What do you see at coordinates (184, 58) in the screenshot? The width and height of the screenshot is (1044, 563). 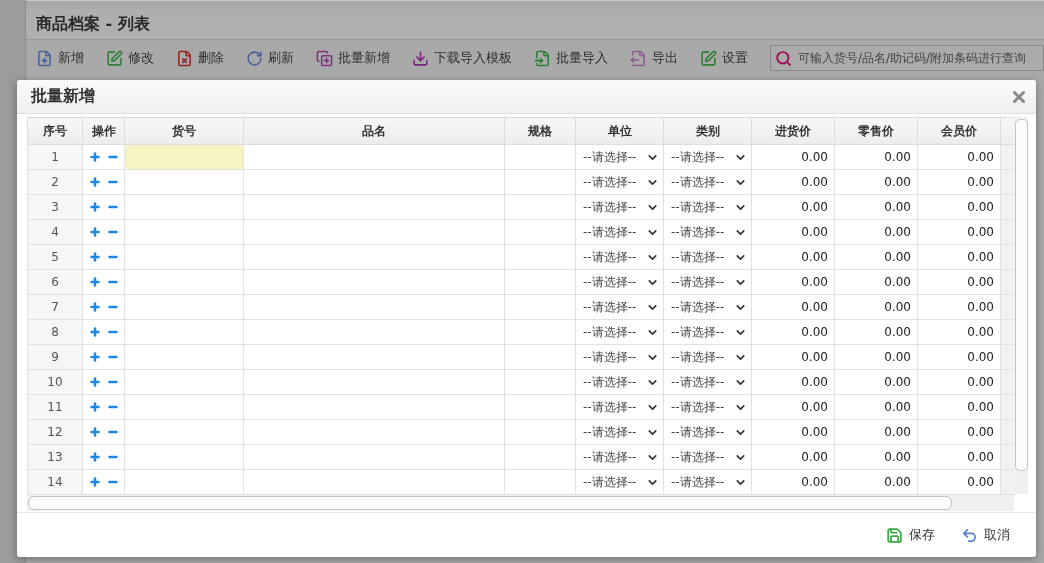 I see `delete-file-icon` at bounding box center [184, 58].